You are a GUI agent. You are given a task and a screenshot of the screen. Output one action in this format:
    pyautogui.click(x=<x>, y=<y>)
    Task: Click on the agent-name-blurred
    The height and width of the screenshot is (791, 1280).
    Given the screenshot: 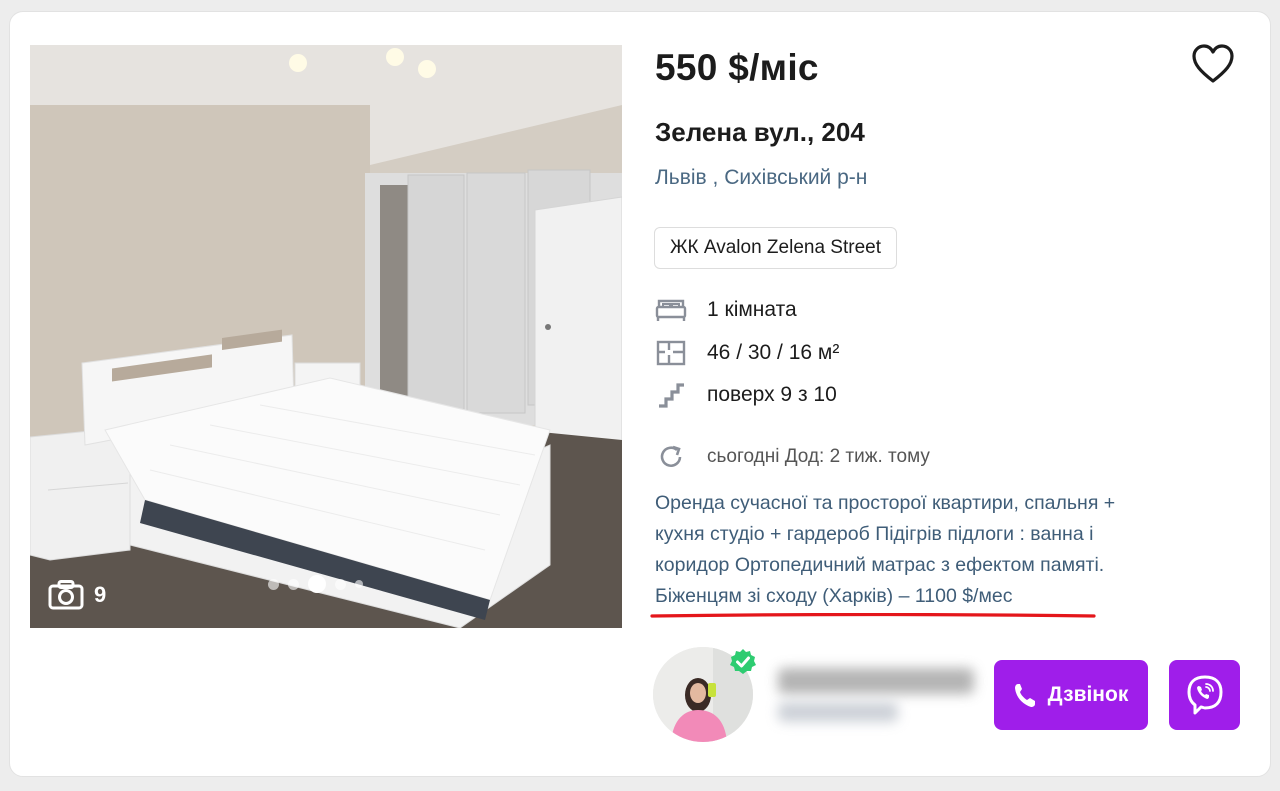 What is the action you would take?
    pyautogui.click(x=876, y=681)
    